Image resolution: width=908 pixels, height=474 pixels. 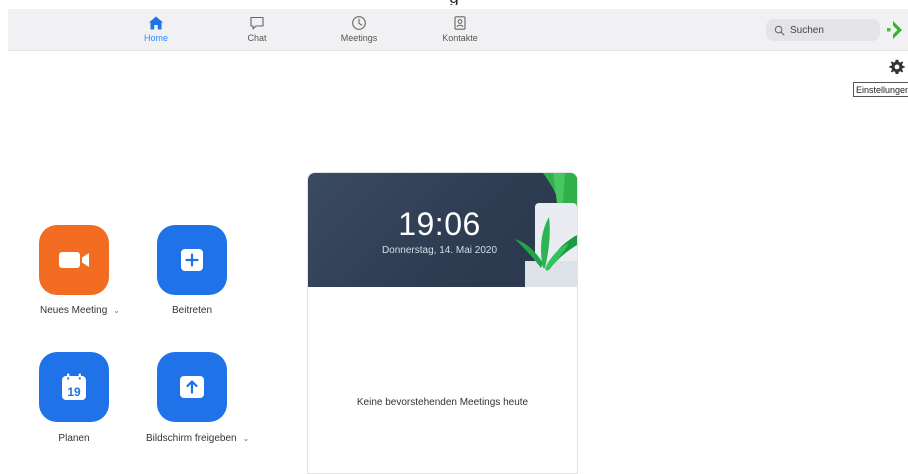 I want to click on schedule-button: 19, so click(x=74, y=387).